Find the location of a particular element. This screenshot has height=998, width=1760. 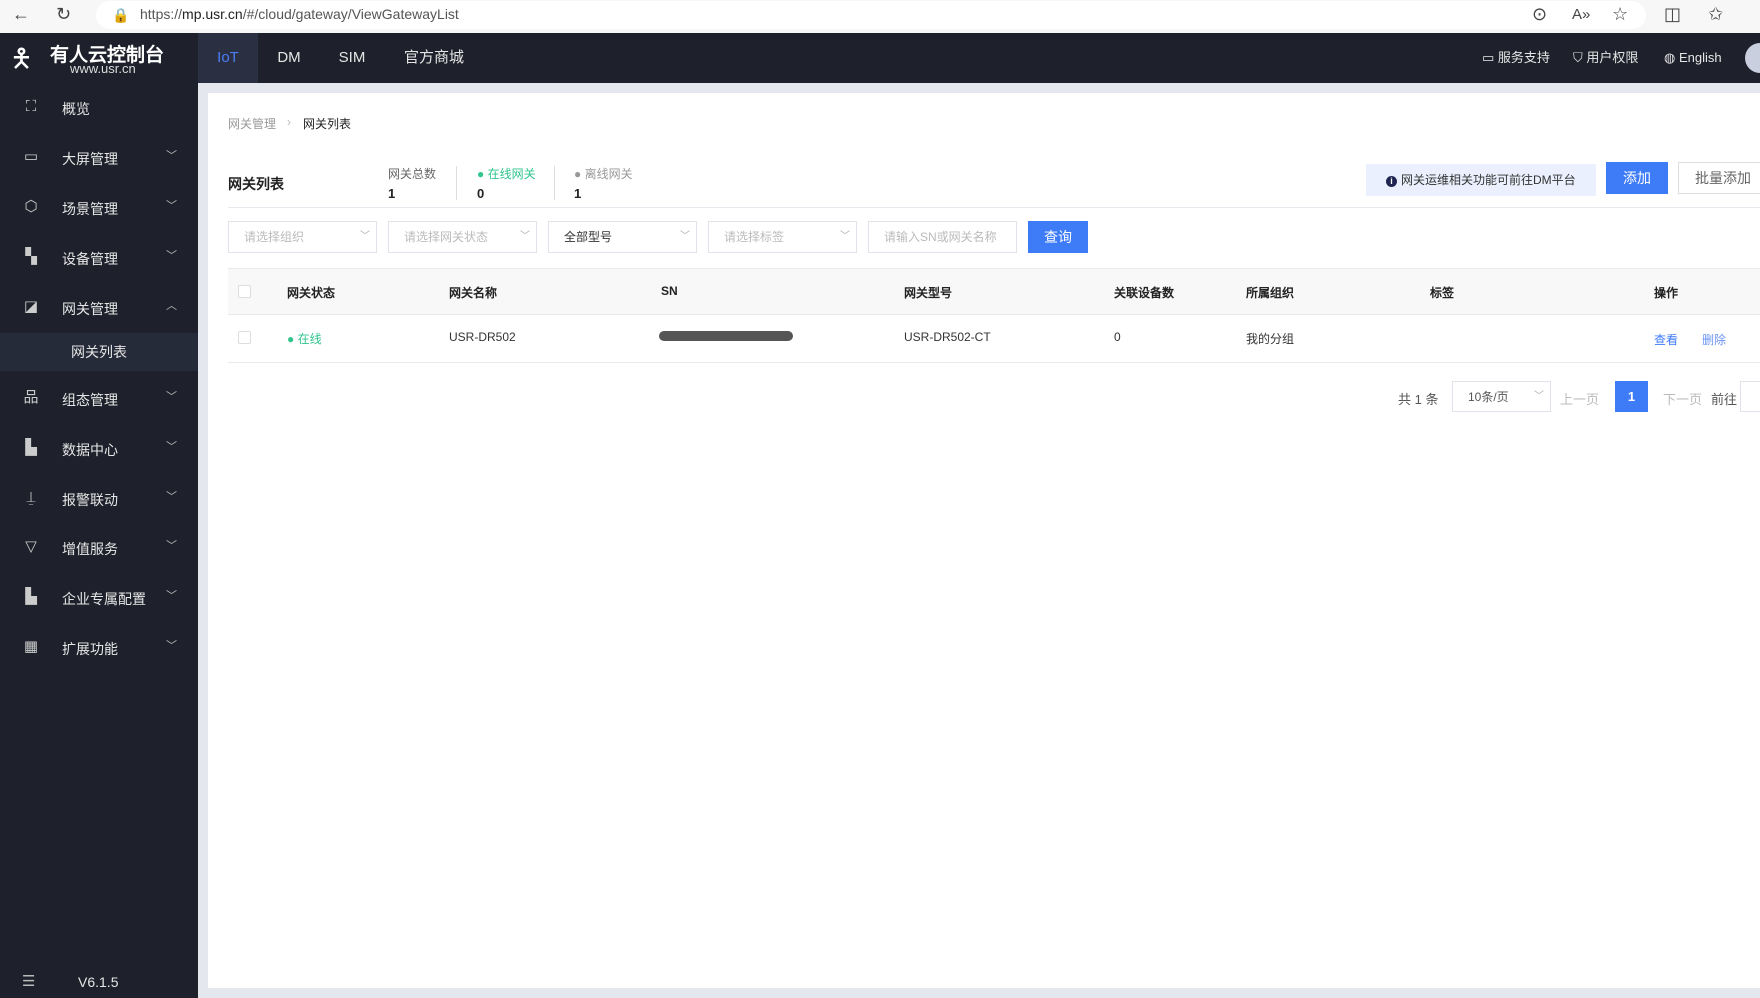

total-count: 共 1 条 is located at coordinates (1418, 399).